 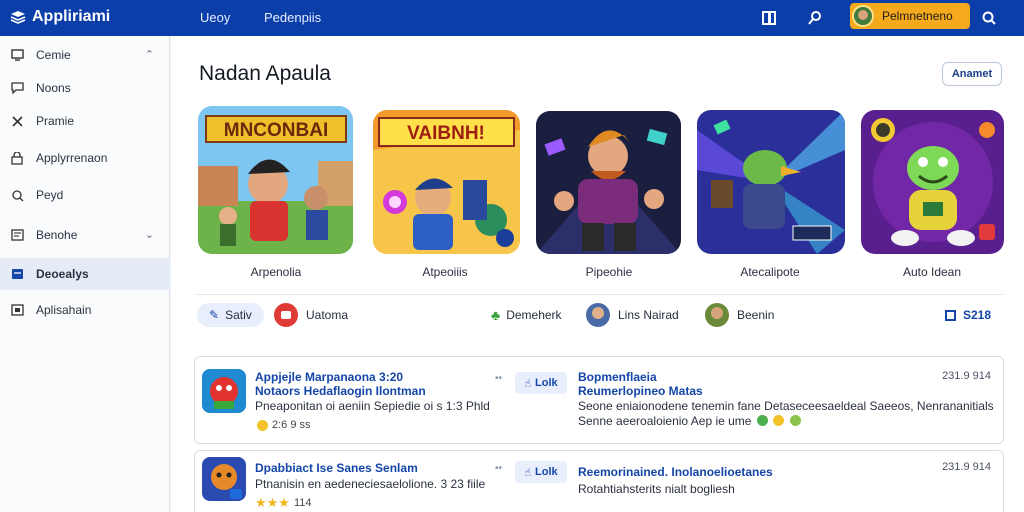 What do you see at coordinates (262, 425) in the screenshot?
I see `coin-icon` at bounding box center [262, 425].